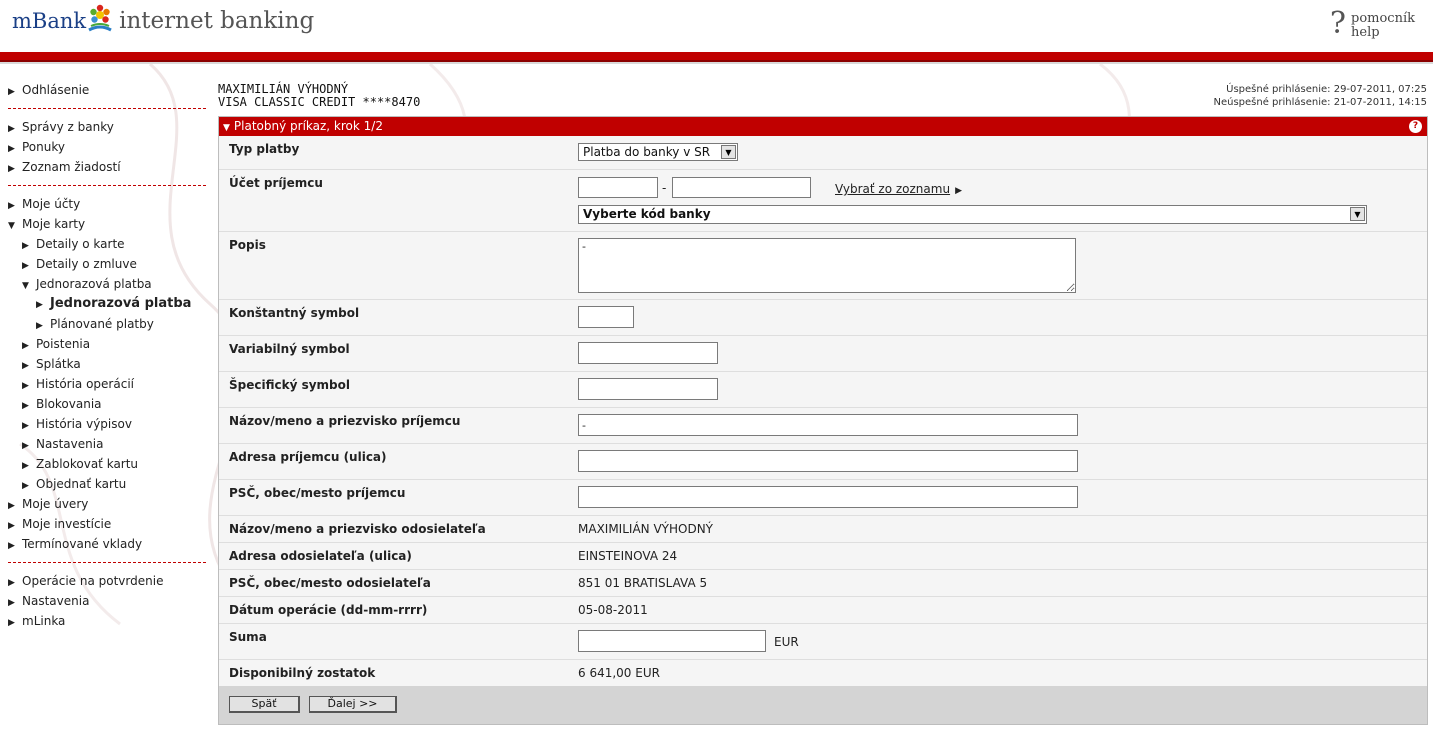 The height and width of the screenshot is (731, 1433). What do you see at coordinates (108, 506) in the screenshot?
I see `sidebar-item-moje-uvery: ▶ Moje úvery` at bounding box center [108, 506].